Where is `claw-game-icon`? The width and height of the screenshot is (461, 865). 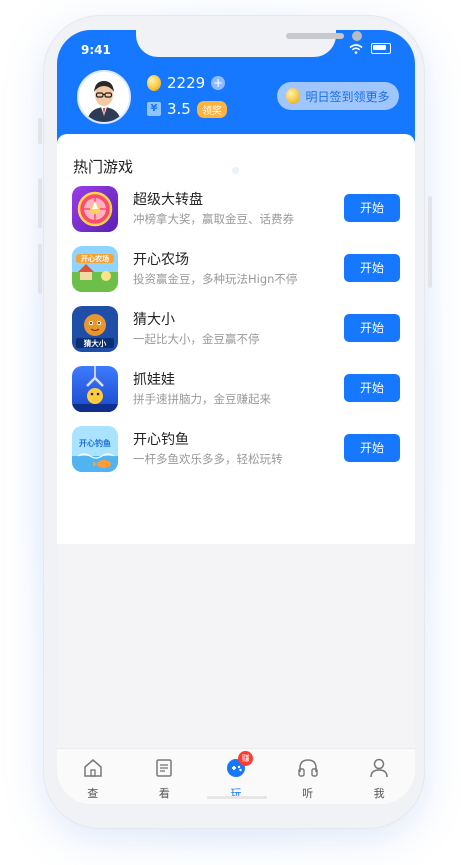
claw-game-icon is located at coordinates (95, 389).